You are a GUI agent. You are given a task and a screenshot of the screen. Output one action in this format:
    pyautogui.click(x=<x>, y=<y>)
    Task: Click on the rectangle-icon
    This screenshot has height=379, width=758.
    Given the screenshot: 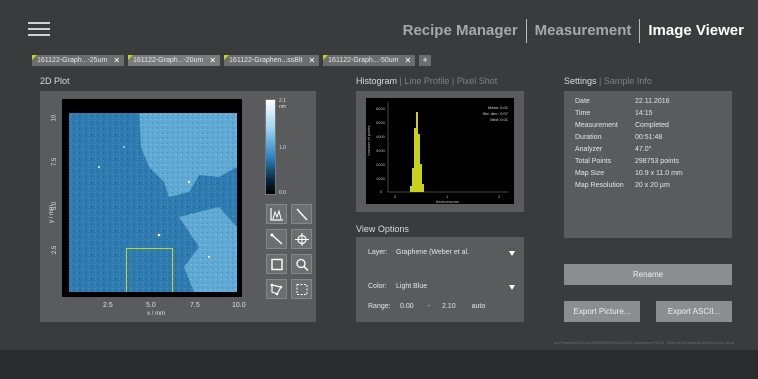 What is the action you would take?
    pyautogui.click(x=276, y=264)
    